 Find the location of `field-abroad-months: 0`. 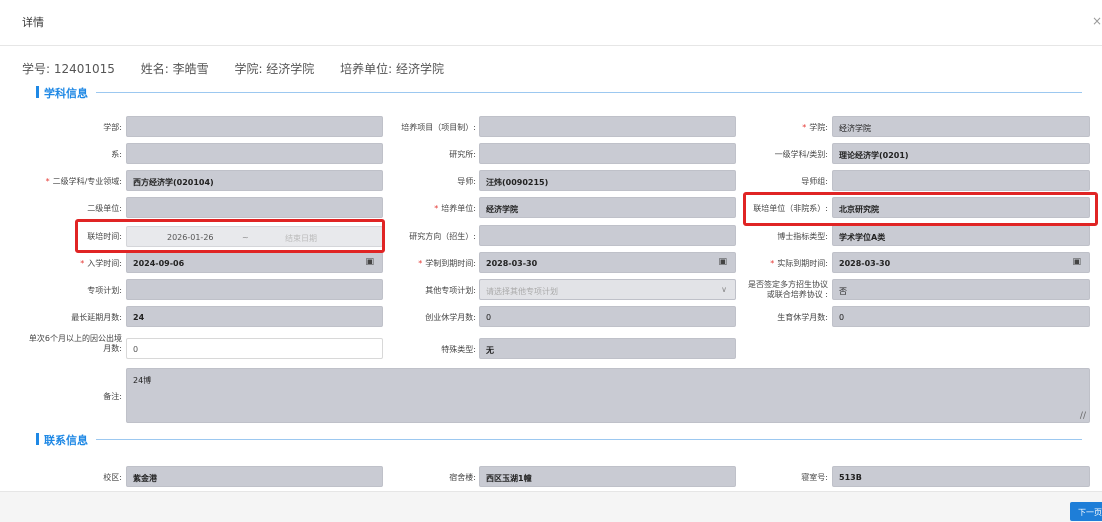

field-abroad-months: 0 is located at coordinates (254, 348).